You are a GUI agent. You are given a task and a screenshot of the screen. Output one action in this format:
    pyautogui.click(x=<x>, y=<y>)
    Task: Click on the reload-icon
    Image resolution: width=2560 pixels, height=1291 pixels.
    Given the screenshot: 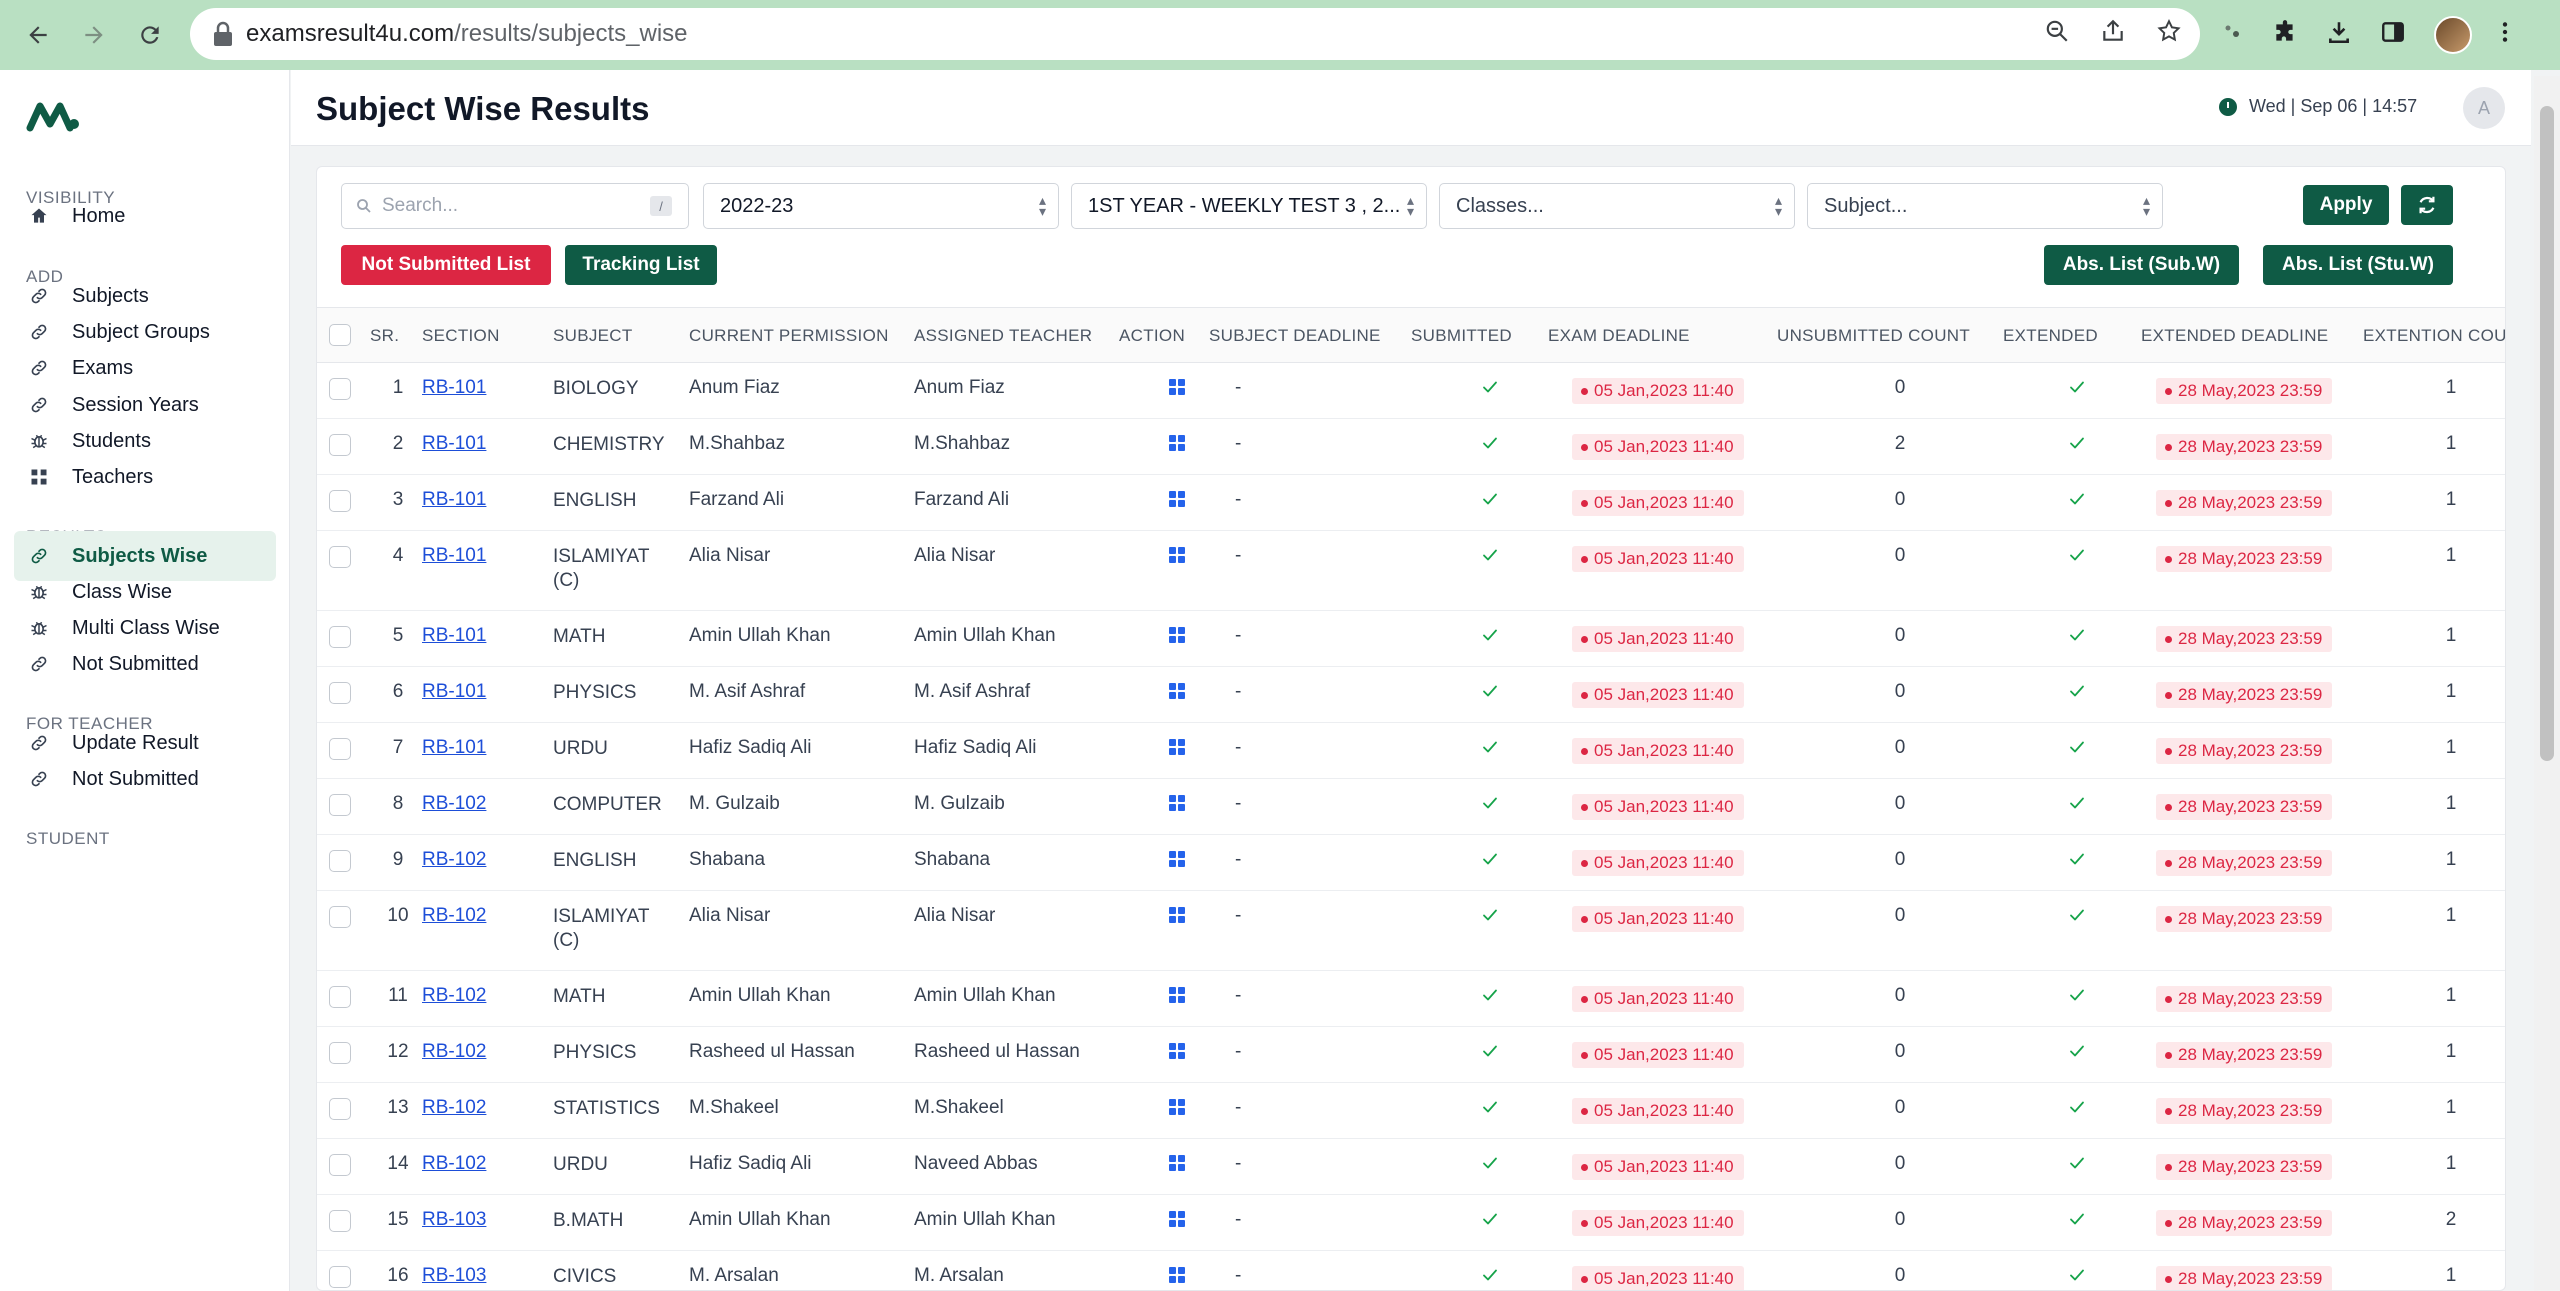 What is the action you would take?
    pyautogui.click(x=150, y=35)
    